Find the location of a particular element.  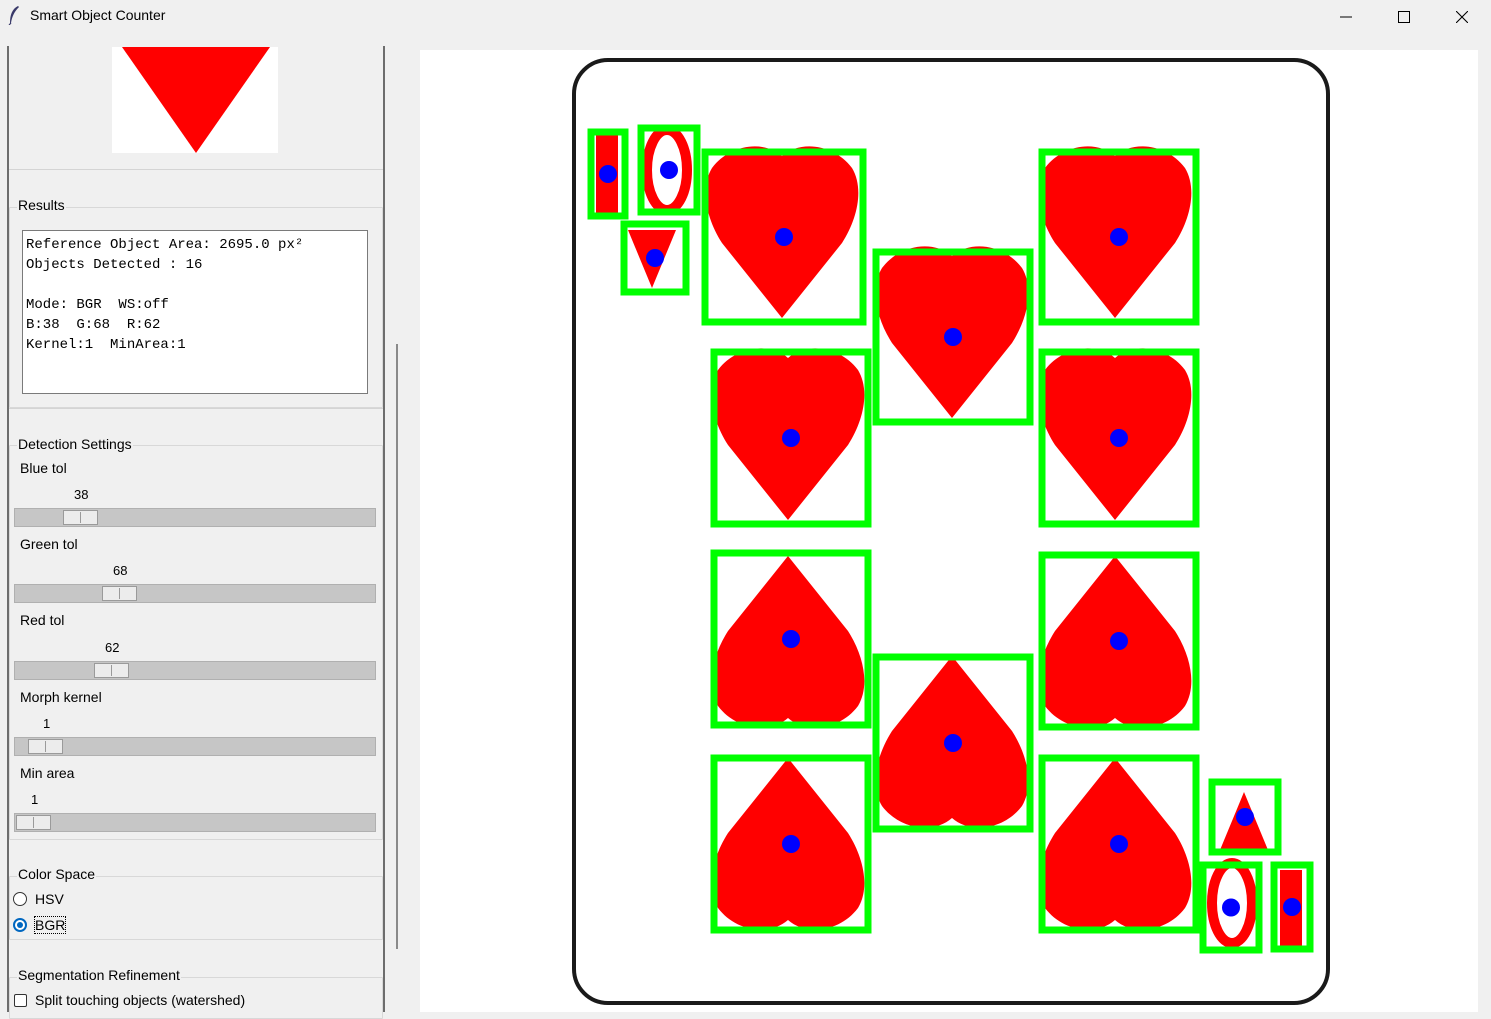

bgr-radio is located at coordinates (20, 925).